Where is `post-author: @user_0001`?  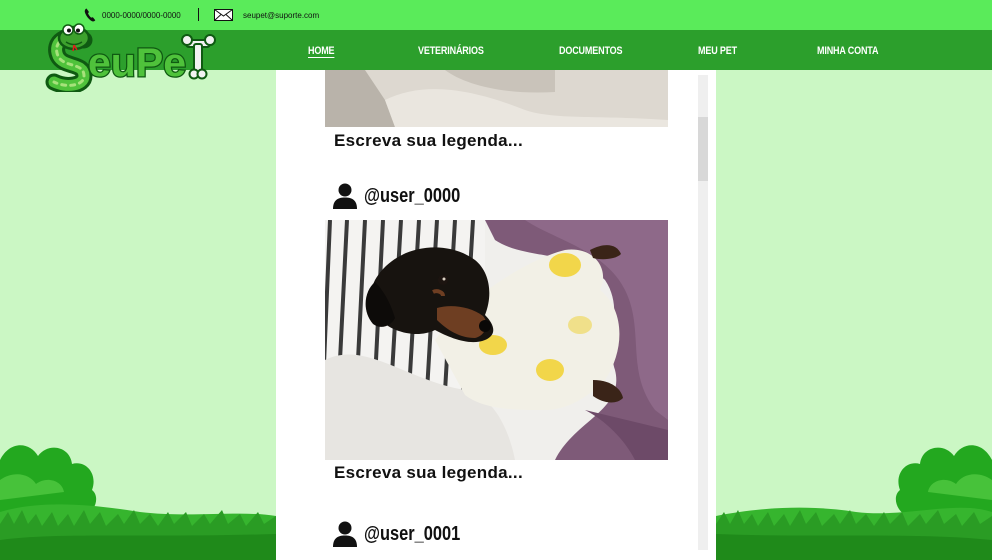 post-author: @user_0001 is located at coordinates (406, 534).